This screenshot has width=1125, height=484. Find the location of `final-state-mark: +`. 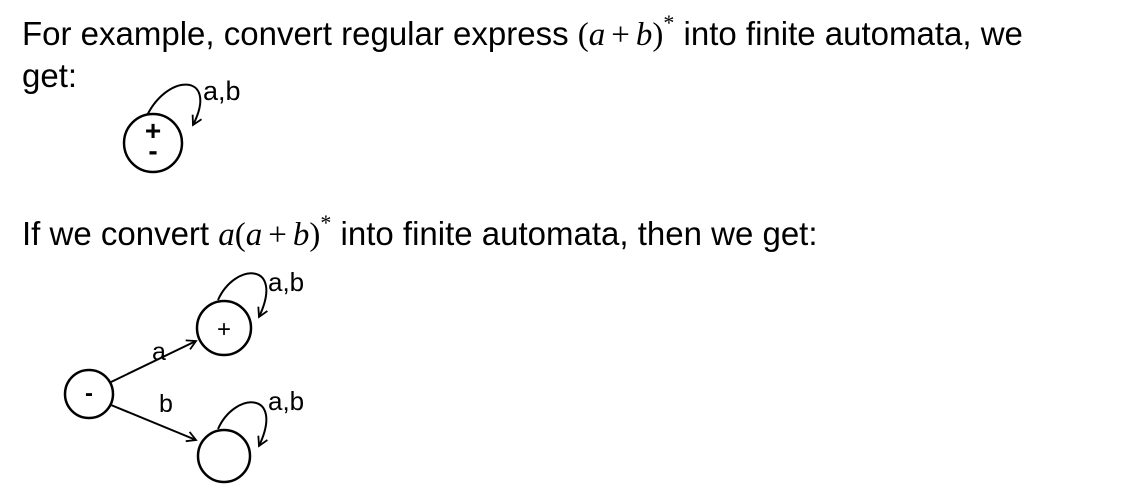

final-state-mark: + is located at coordinates (224, 329).